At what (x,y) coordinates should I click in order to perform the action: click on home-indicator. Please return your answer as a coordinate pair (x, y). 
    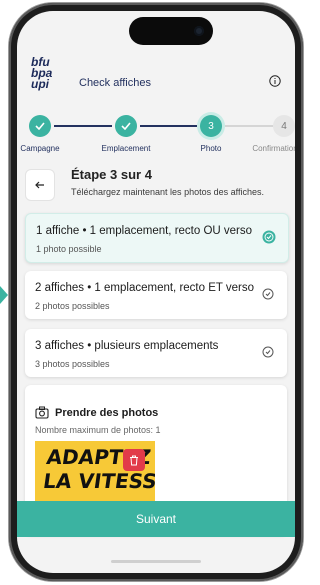
    Looking at the image, I should click on (156, 561).